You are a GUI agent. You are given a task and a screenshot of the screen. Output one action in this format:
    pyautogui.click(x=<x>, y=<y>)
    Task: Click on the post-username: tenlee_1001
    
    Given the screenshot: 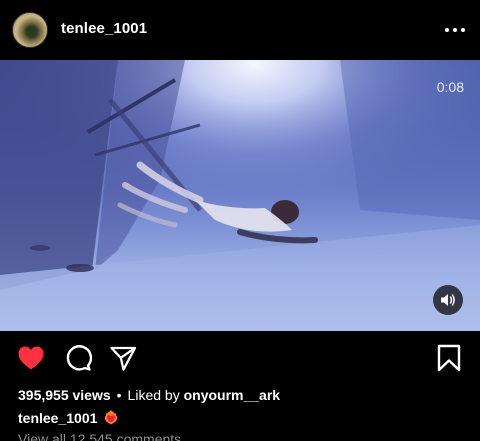 What is the action you would take?
    pyautogui.click(x=104, y=28)
    